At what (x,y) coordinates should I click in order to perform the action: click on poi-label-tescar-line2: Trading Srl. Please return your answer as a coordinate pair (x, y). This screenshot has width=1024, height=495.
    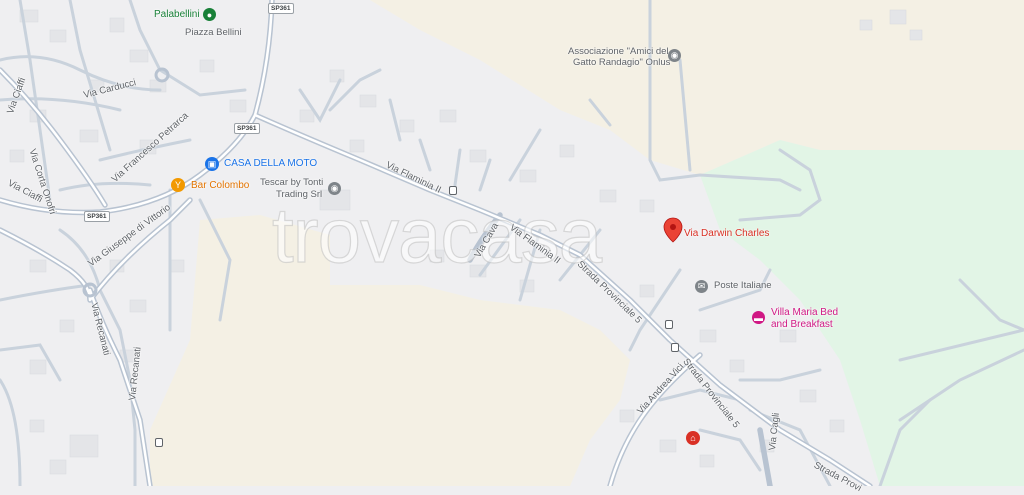
    Looking at the image, I should click on (299, 195).